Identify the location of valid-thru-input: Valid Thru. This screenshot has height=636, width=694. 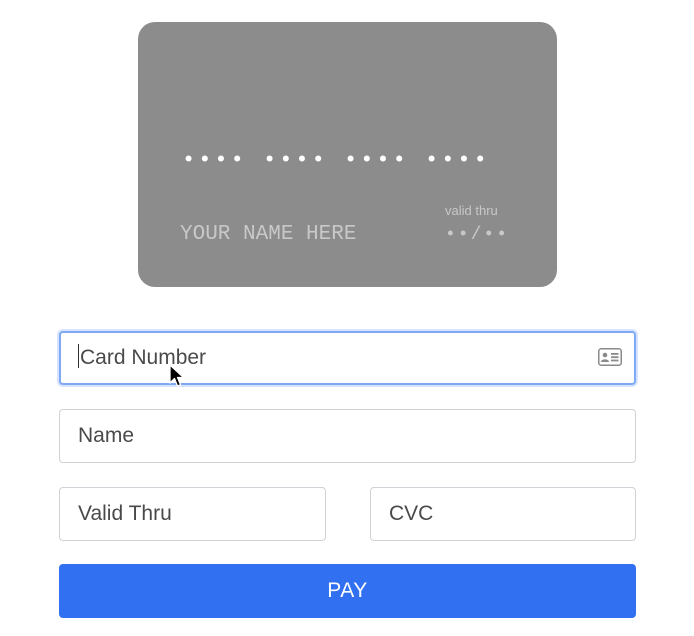
(192, 514).